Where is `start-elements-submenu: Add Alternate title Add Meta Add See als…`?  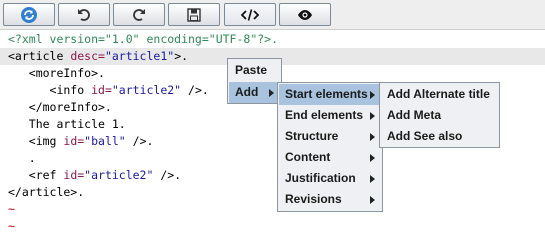
start-elements-submenu: Add Alternate title Add Meta Add See als… is located at coordinates (439, 115).